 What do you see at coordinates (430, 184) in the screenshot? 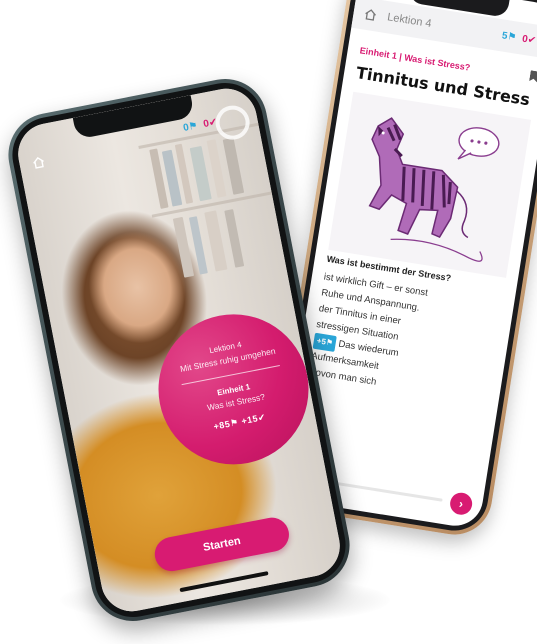
I see `zebra-illustration` at bounding box center [430, 184].